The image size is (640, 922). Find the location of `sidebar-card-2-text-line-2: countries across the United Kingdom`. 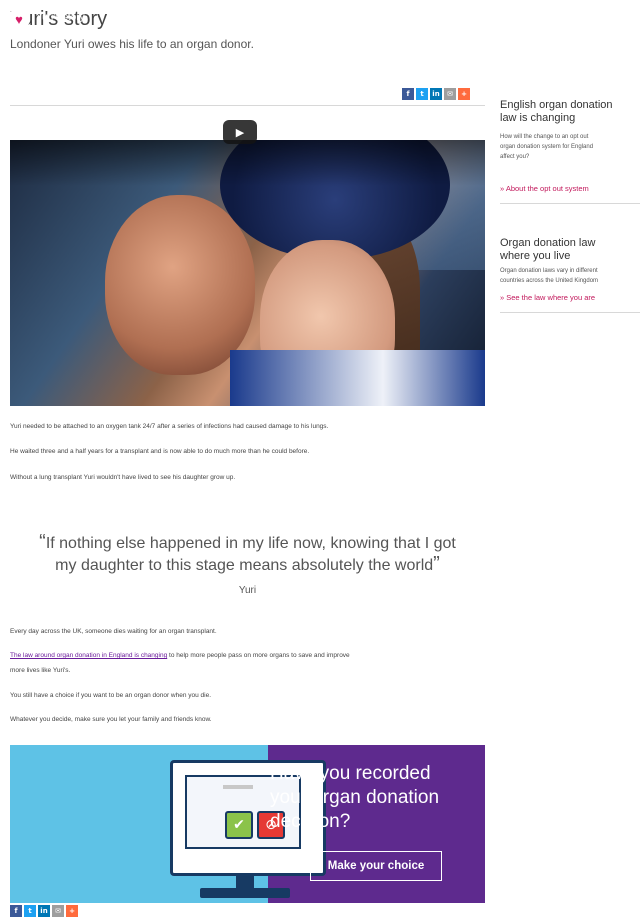

sidebar-card-2-text-line-2: countries across the United Kingdom is located at coordinates (549, 281).